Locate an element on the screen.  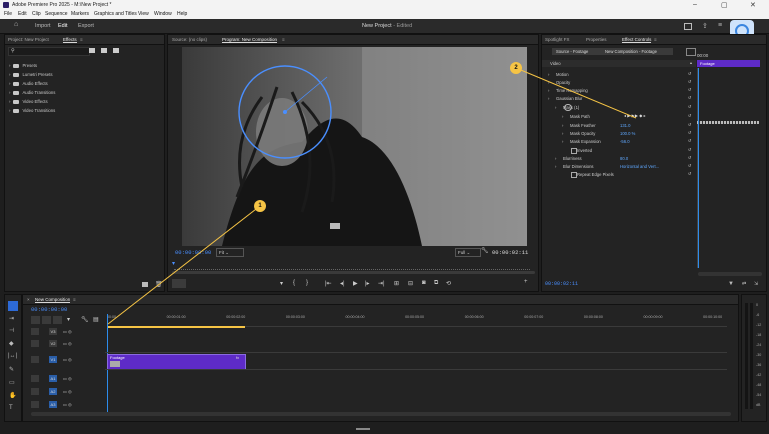
callout-2: 2 is located at coordinates (516, 68).